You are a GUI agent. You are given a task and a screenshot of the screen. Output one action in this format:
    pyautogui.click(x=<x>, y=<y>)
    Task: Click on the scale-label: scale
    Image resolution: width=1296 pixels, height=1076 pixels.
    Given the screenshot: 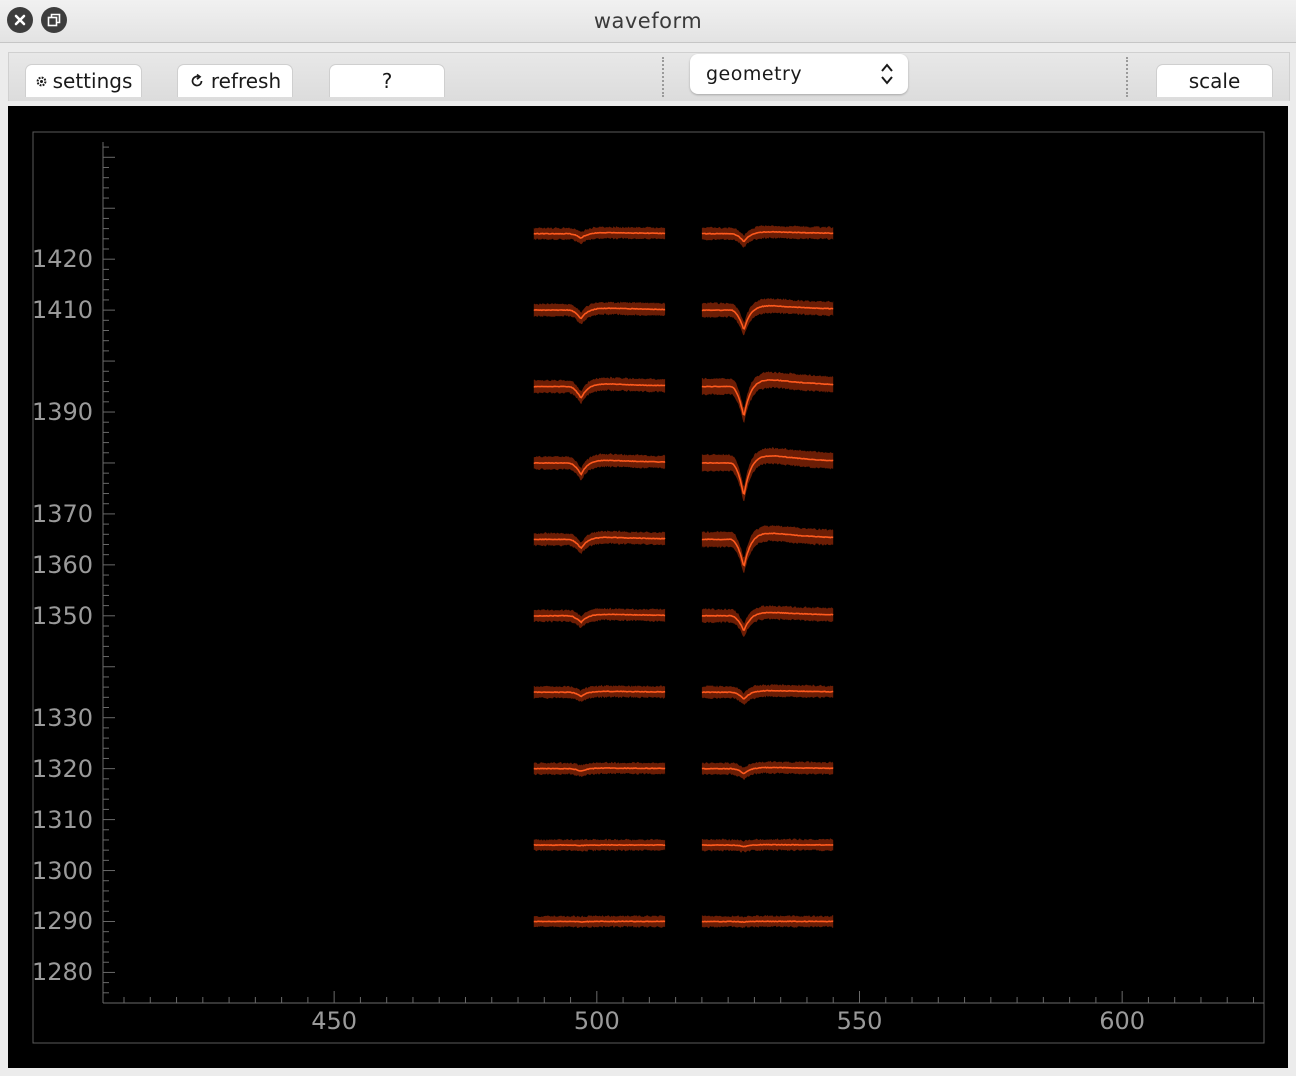 What is the action you would take?
    pyautogui.click(x=1214, y=81)
    